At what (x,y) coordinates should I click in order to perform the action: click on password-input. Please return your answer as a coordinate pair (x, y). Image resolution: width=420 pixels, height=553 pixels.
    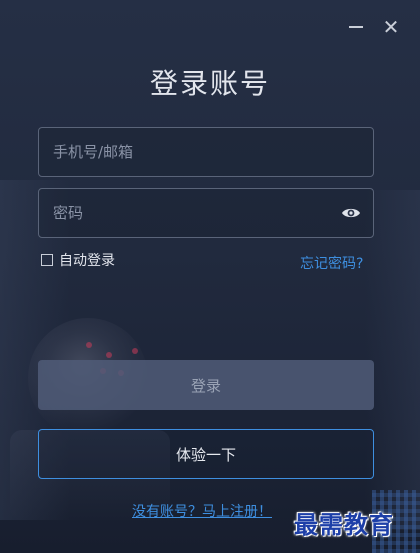
    Looking at the image, I should click on (206, 213).